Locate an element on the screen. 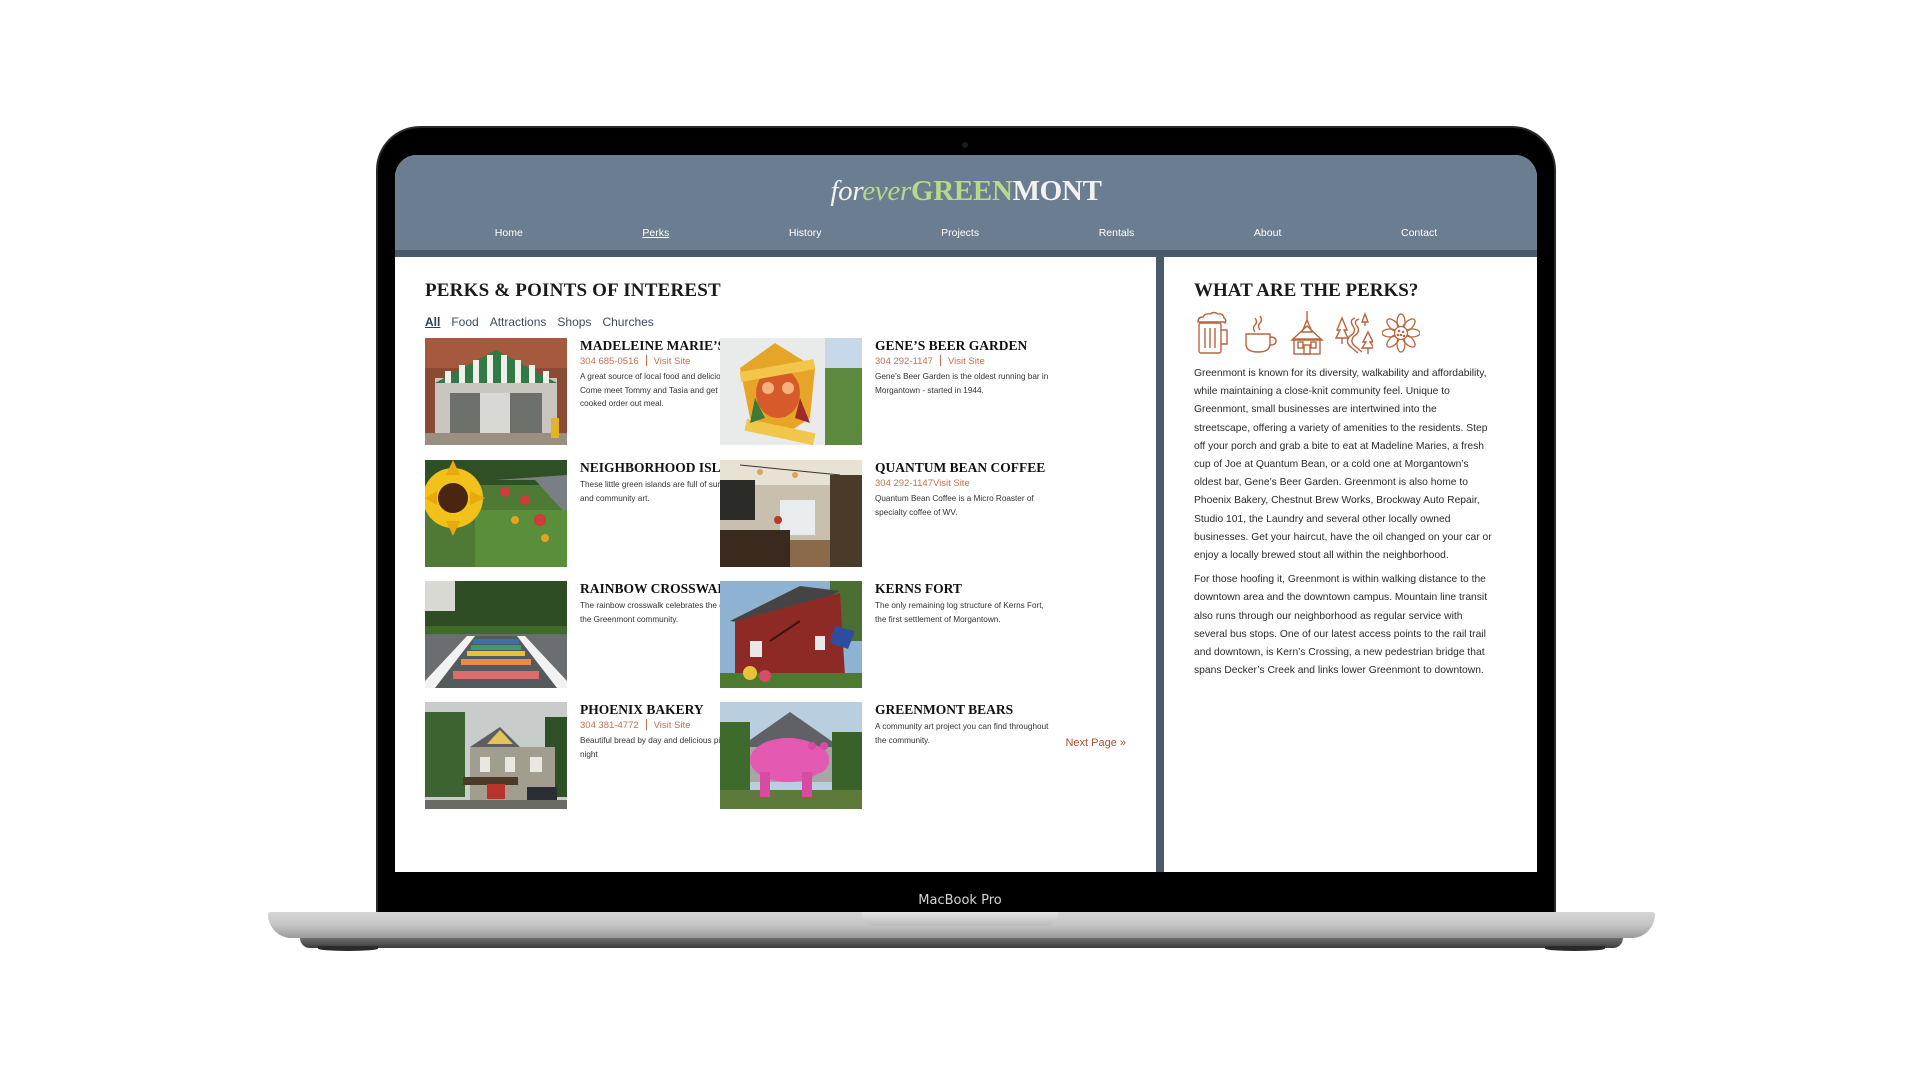  nav-projects: Projects is located at coordinates (960, 233).